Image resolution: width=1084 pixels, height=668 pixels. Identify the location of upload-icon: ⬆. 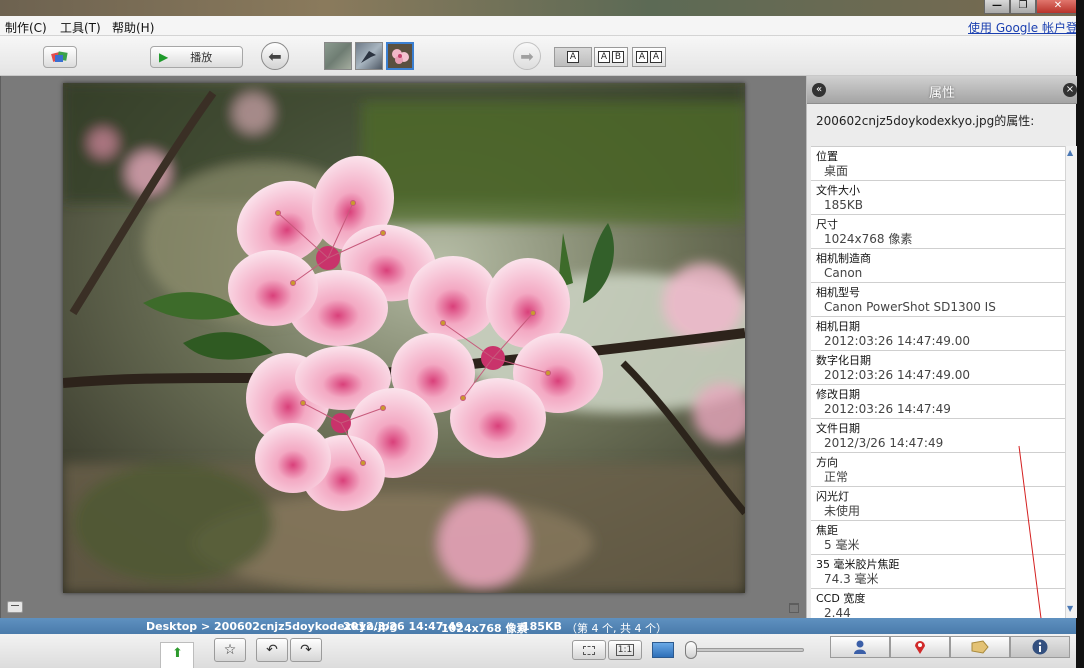
(177, 653).